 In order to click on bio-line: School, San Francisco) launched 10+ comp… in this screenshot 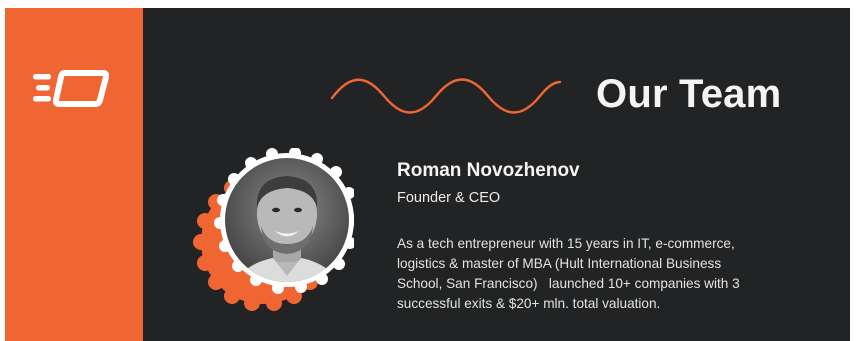, I will do `click(568, 283)`.